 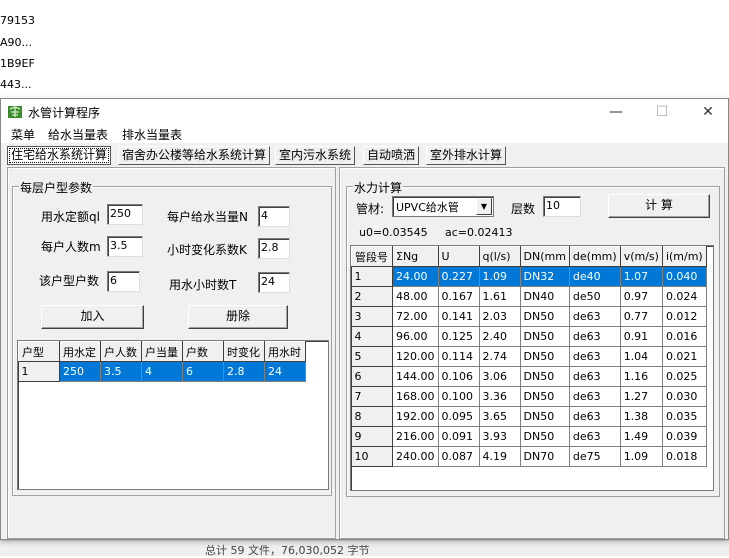 What do you see at coordinates (123, 281) in the screenshot?
I see `households-input: 6` at bounding box center [123, 281].